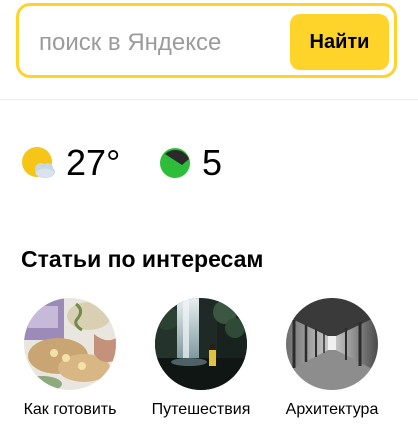  I want to click on weather-informer: 27°, so click(70, 163).